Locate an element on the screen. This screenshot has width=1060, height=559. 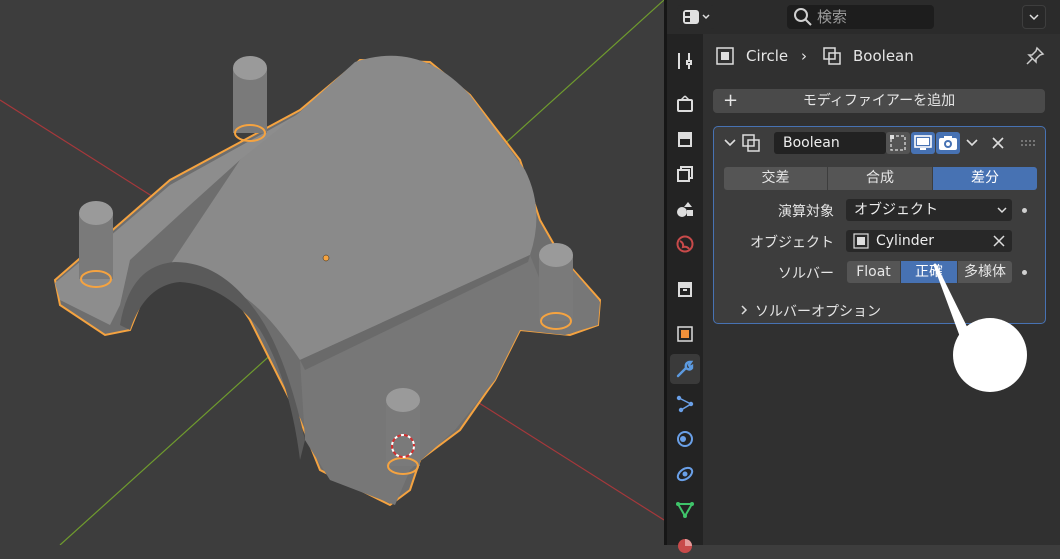
object-origin is located at coordinates (326, 258).